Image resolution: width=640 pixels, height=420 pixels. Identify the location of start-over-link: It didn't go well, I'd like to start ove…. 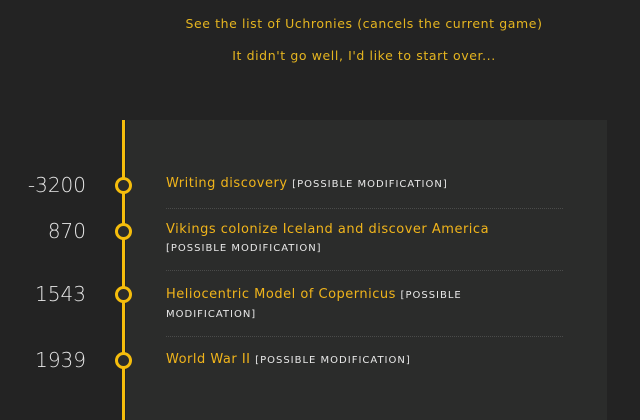
(320, 55).